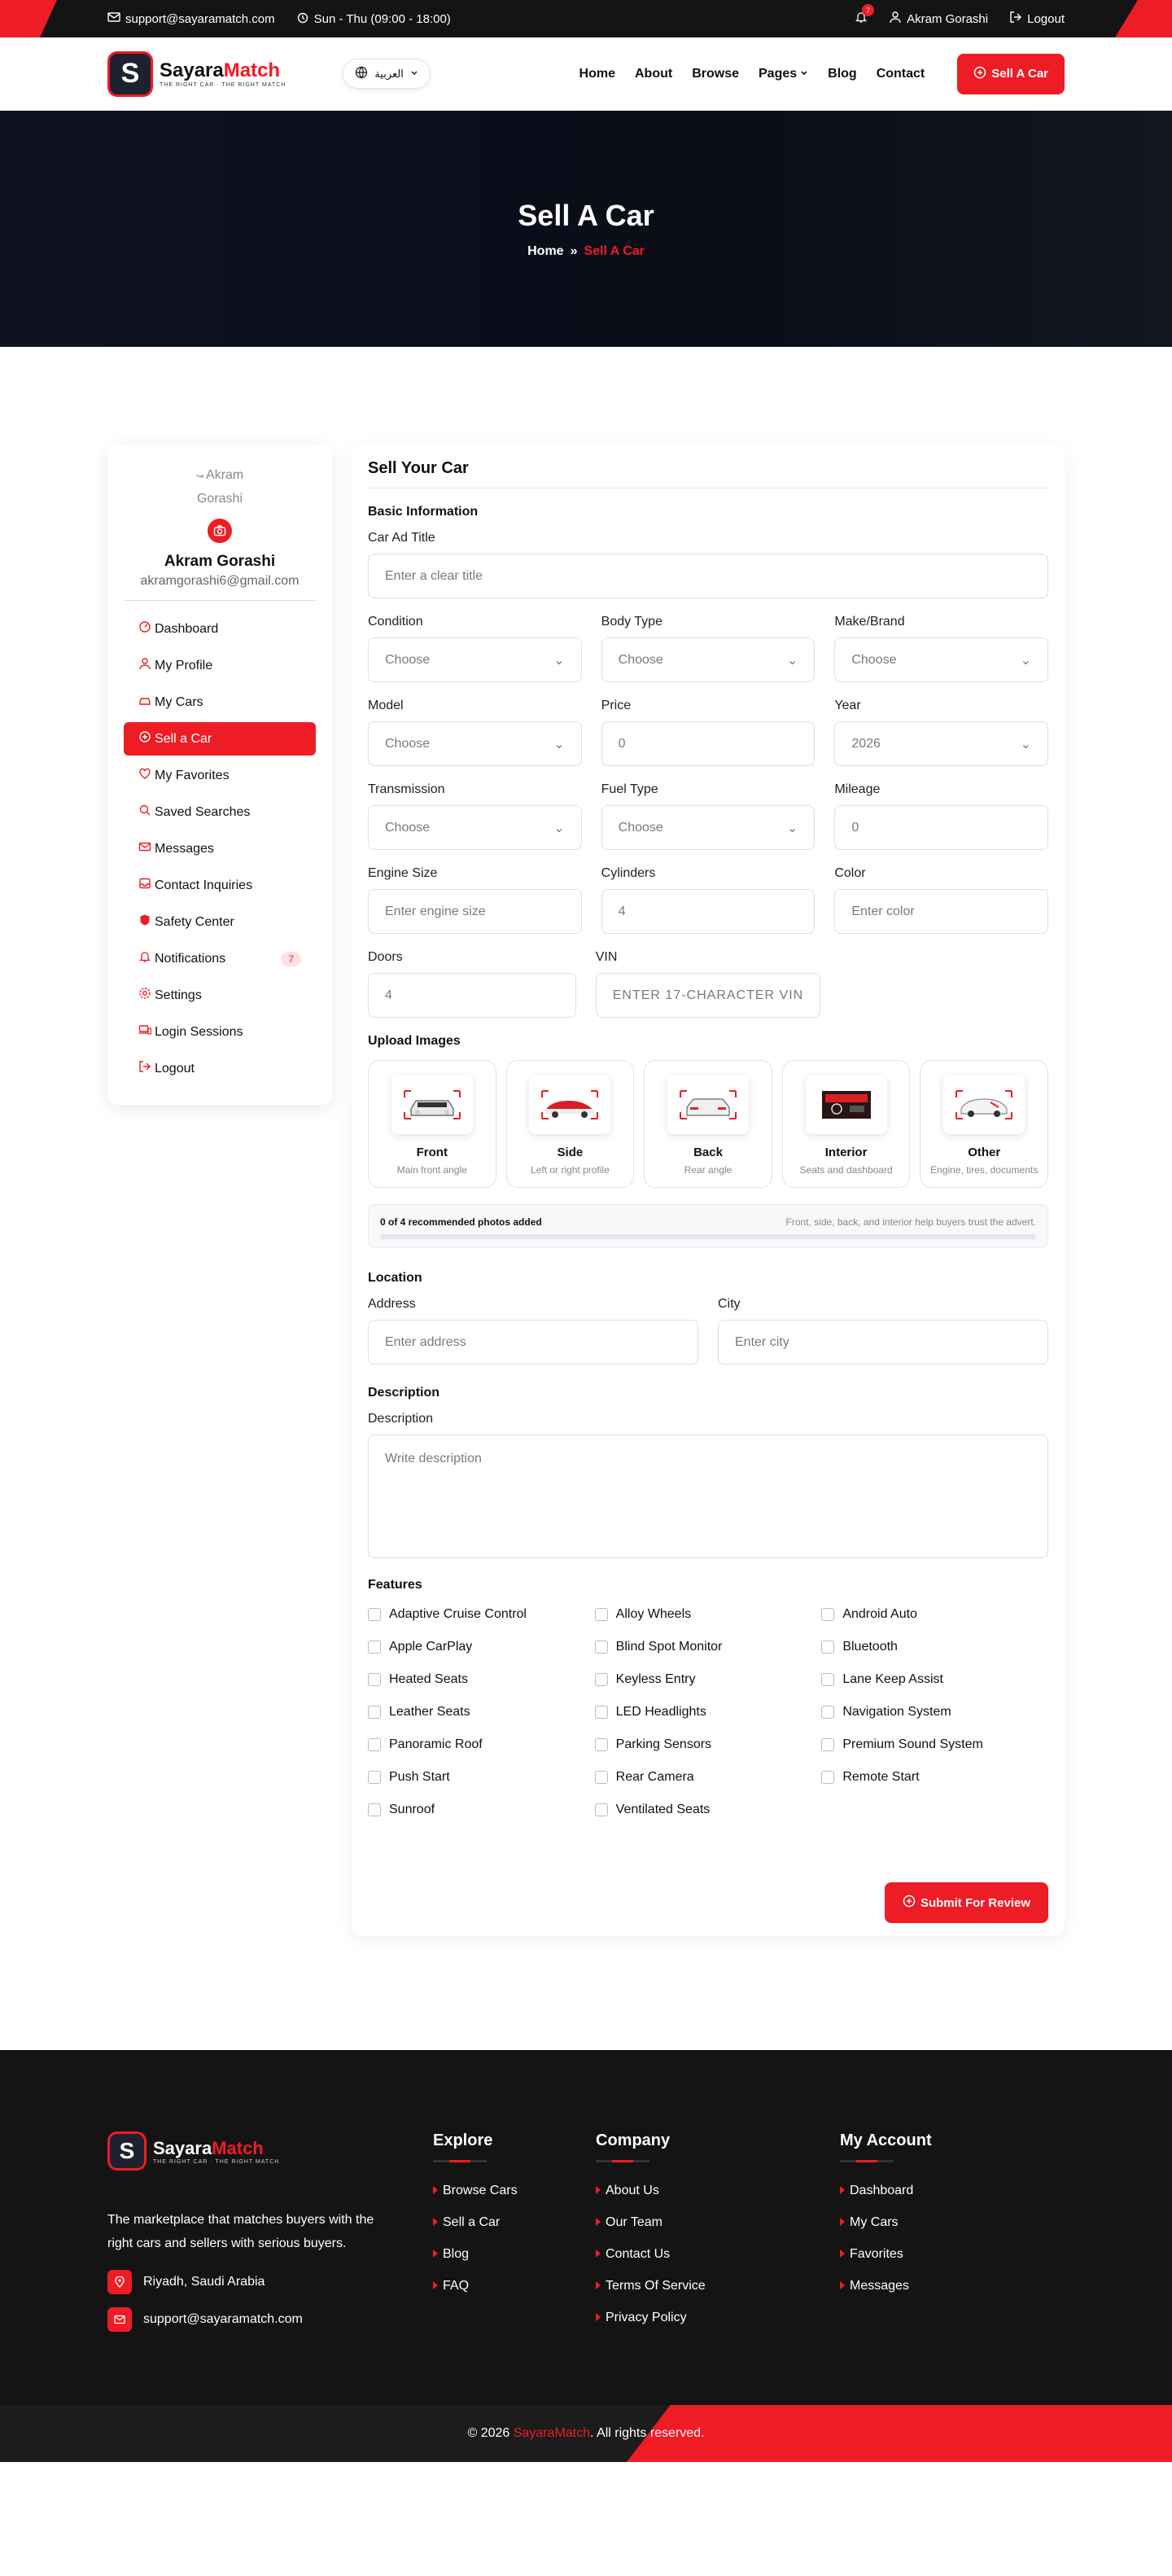 The image size is (1172, 2576). Describe the element at coordinates (220, 739) in the screenshot. I see `sidebar-item-sell-a-car: Sell a Car` at that location.